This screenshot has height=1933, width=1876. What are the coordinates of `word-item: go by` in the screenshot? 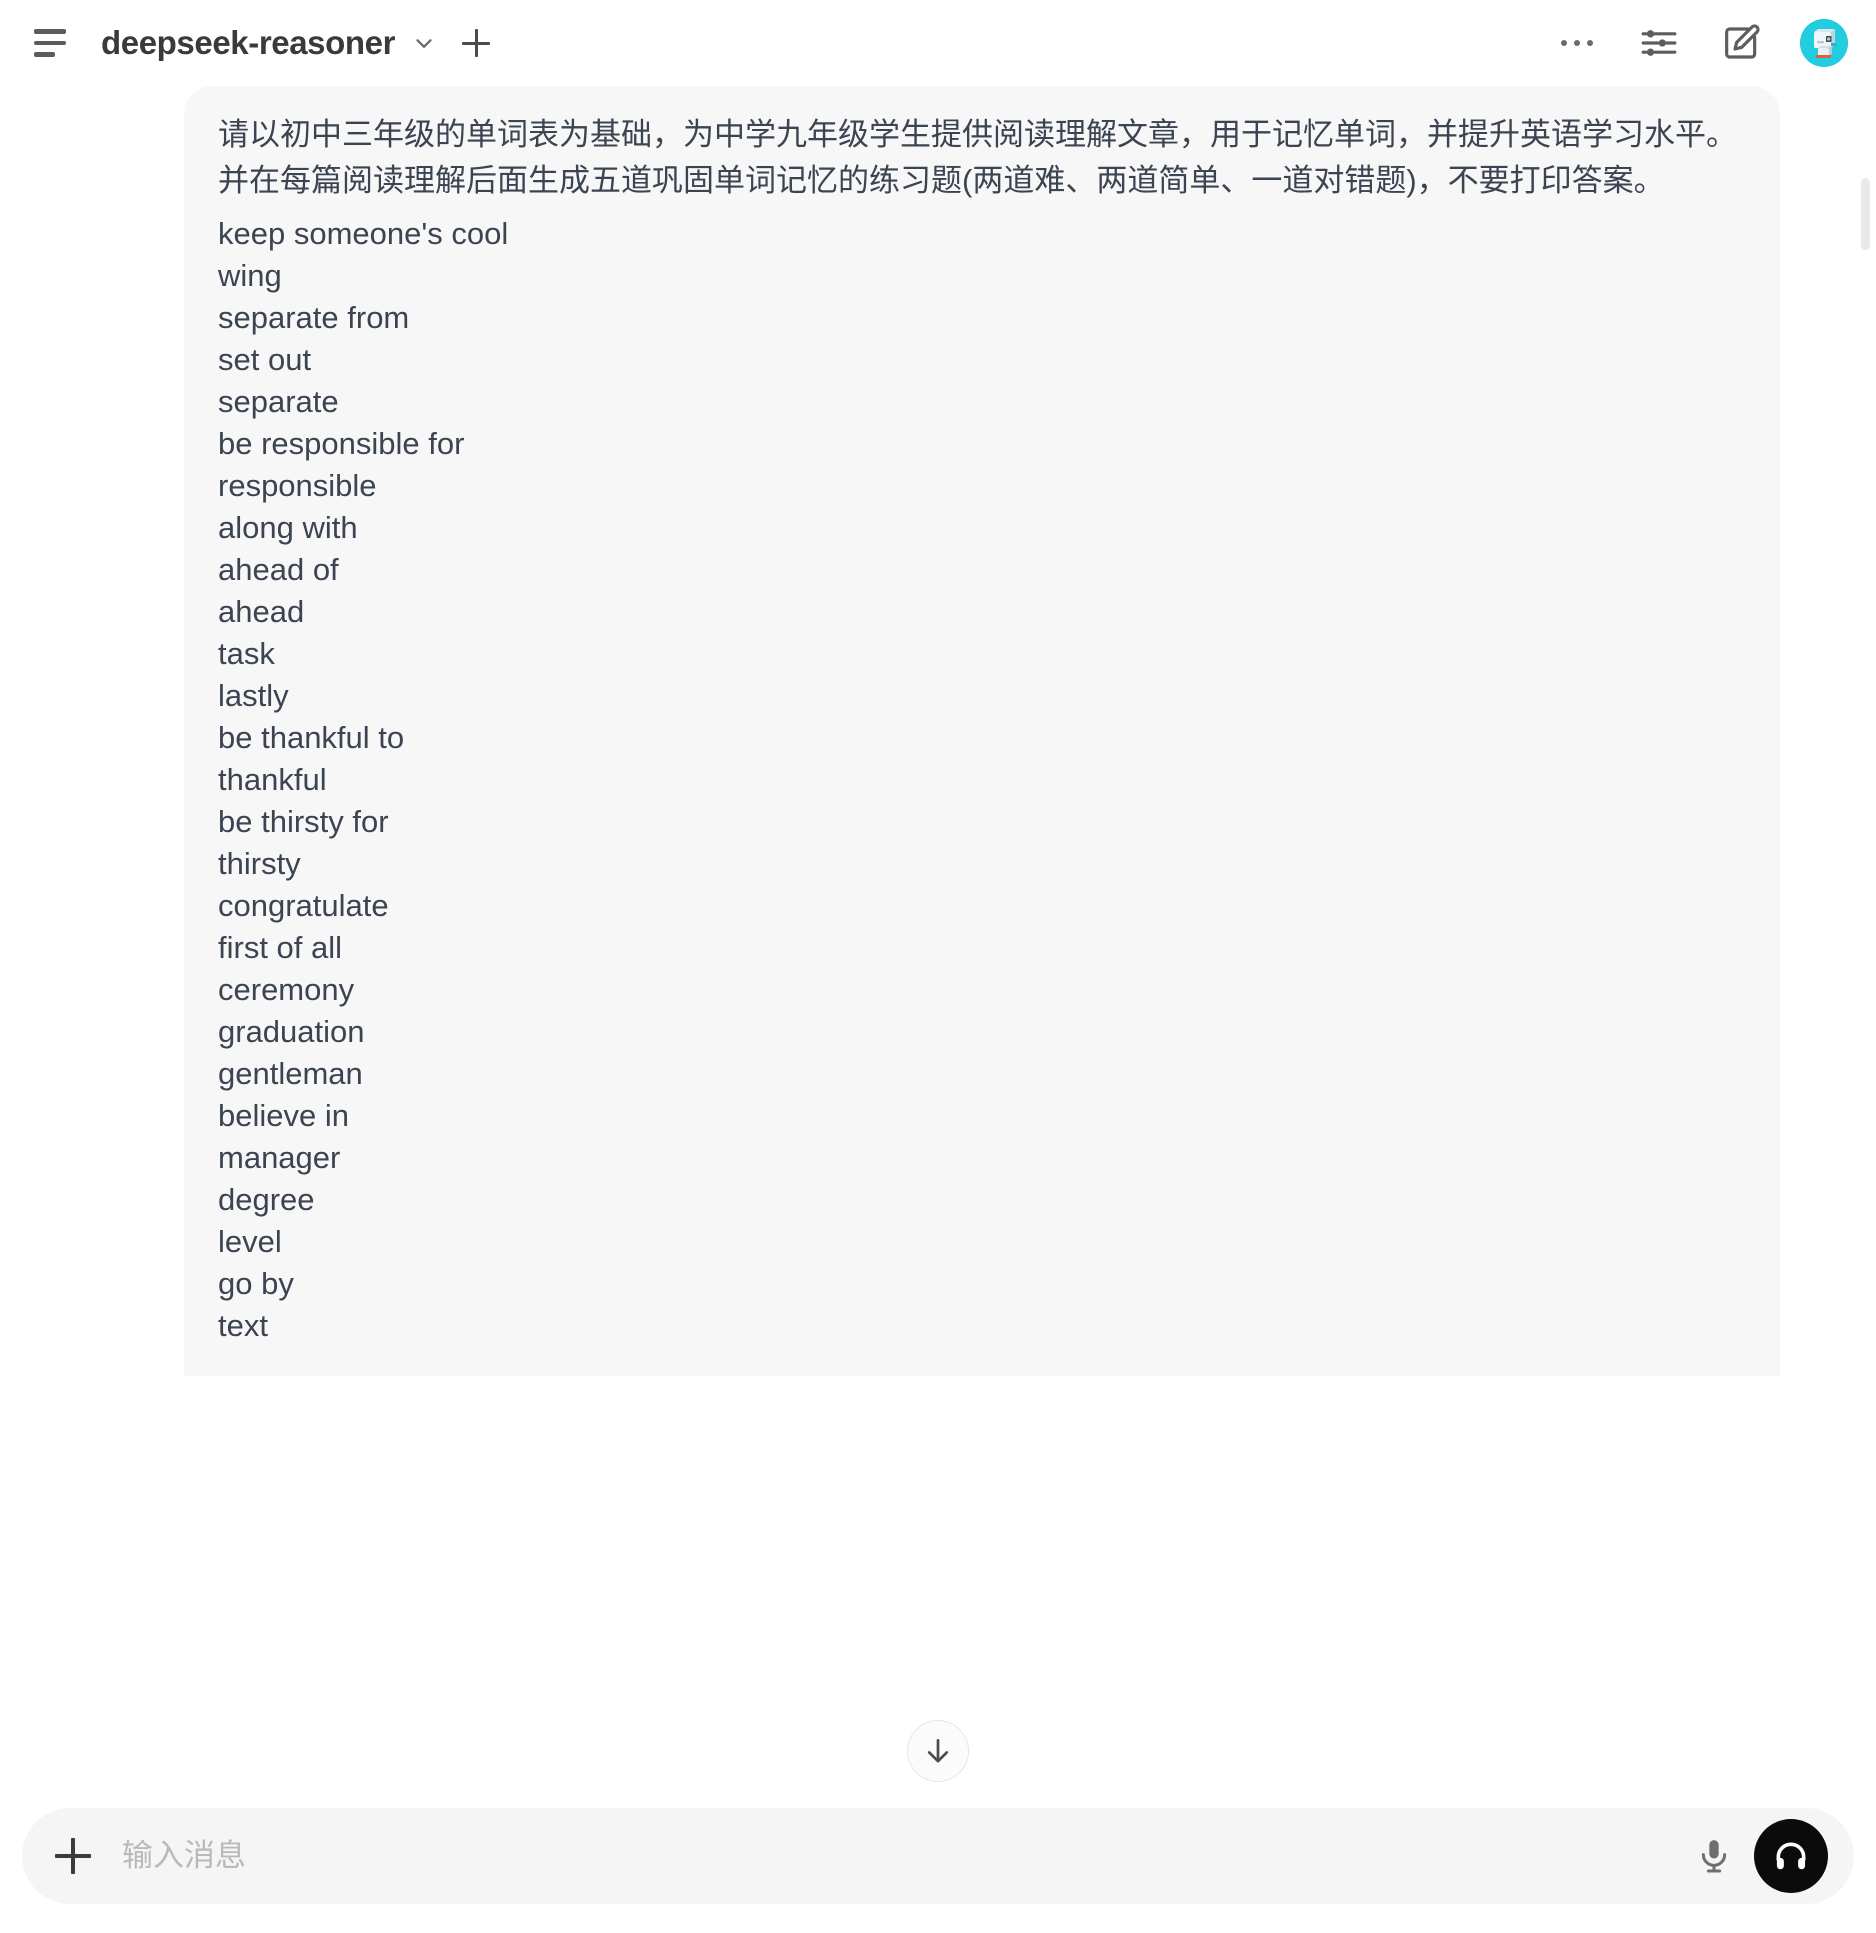 It's located at (256, 1283).